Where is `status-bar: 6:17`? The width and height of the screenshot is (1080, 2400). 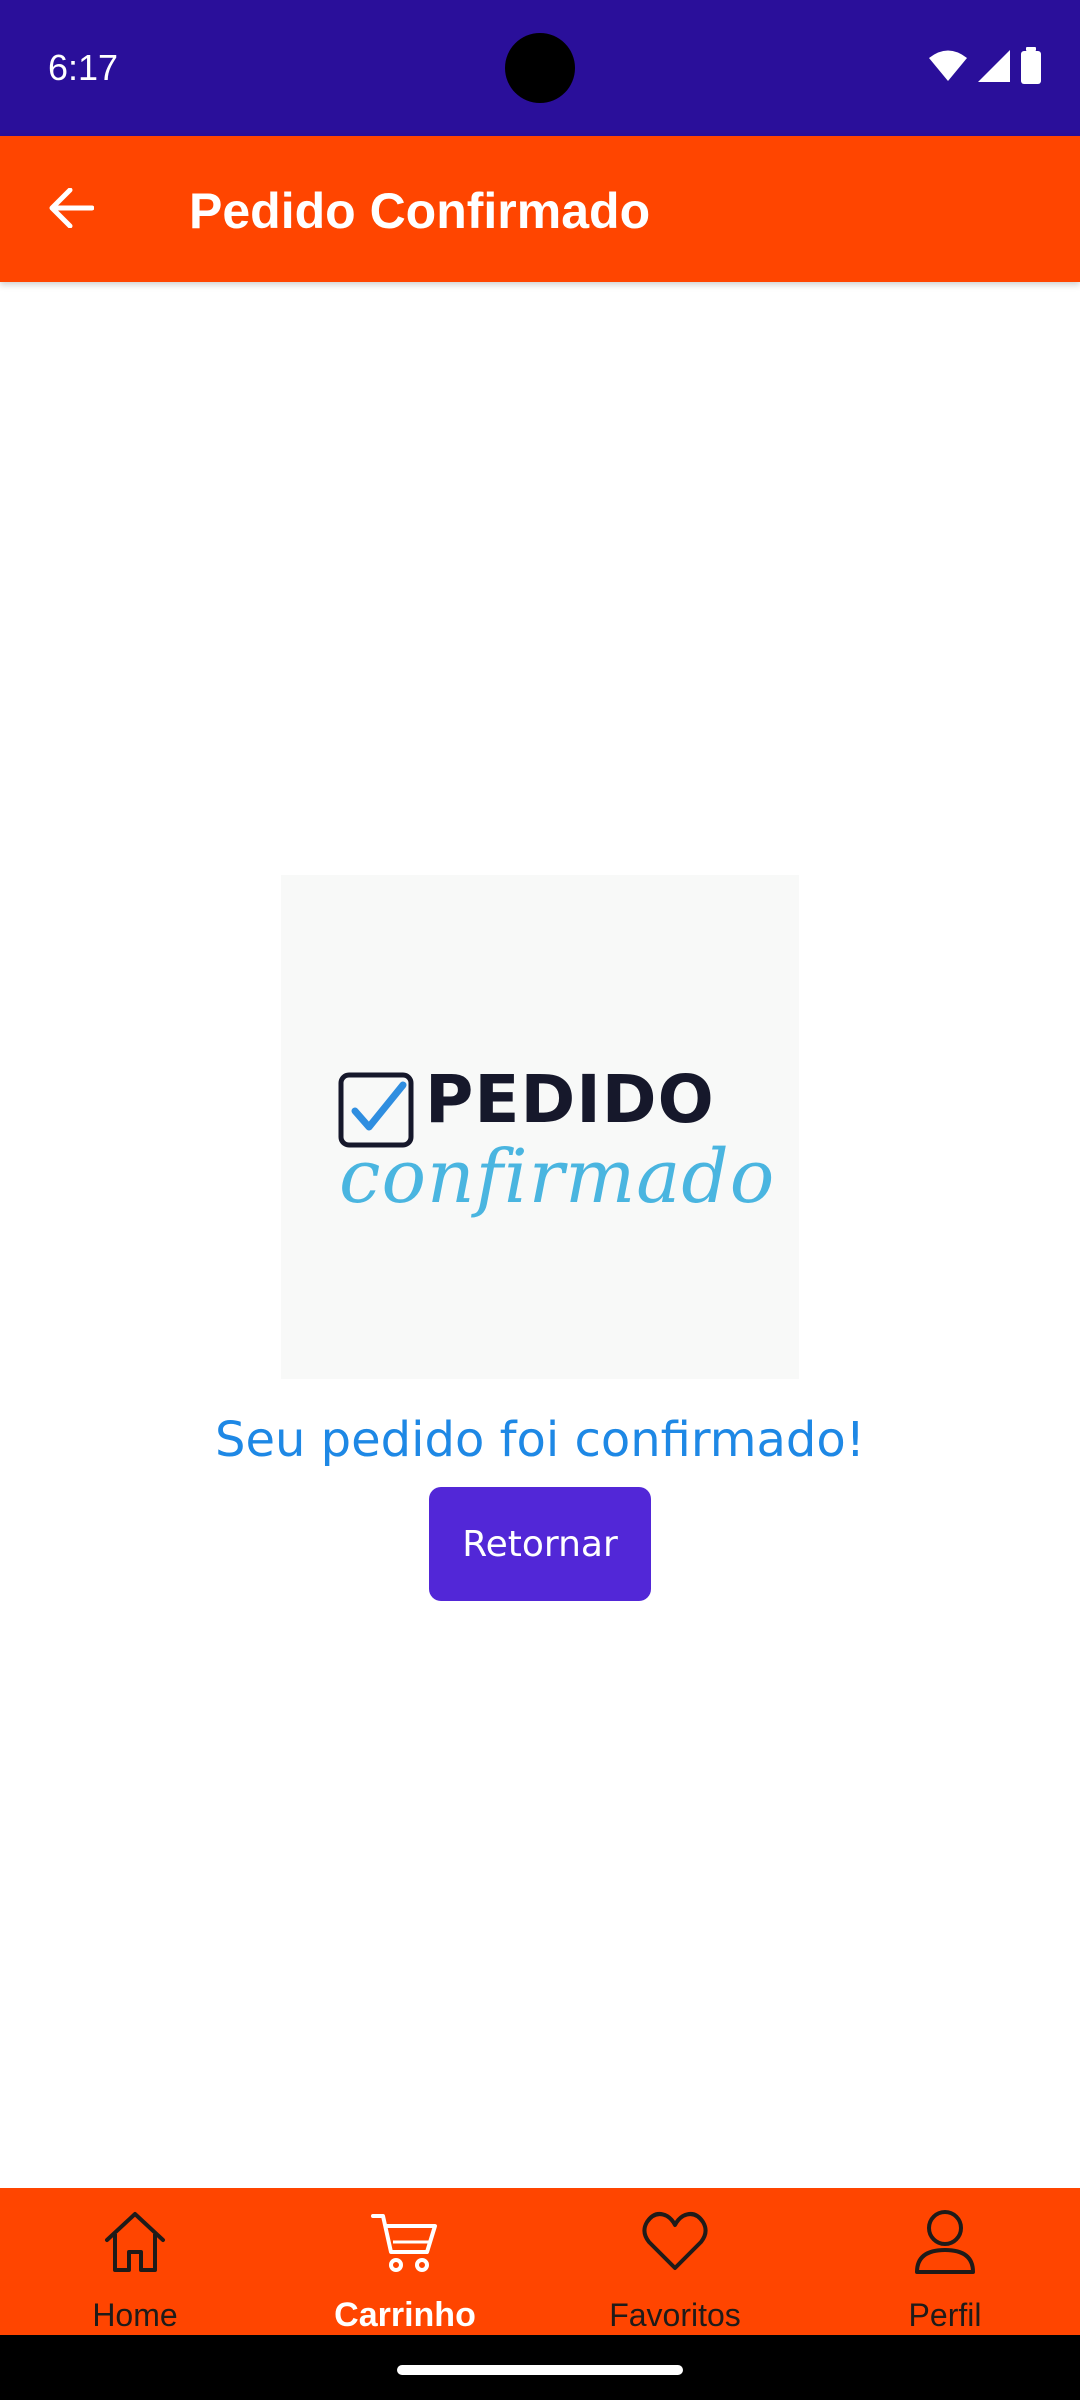 status-bar: 6:17 is located at coordinates (540, 68).